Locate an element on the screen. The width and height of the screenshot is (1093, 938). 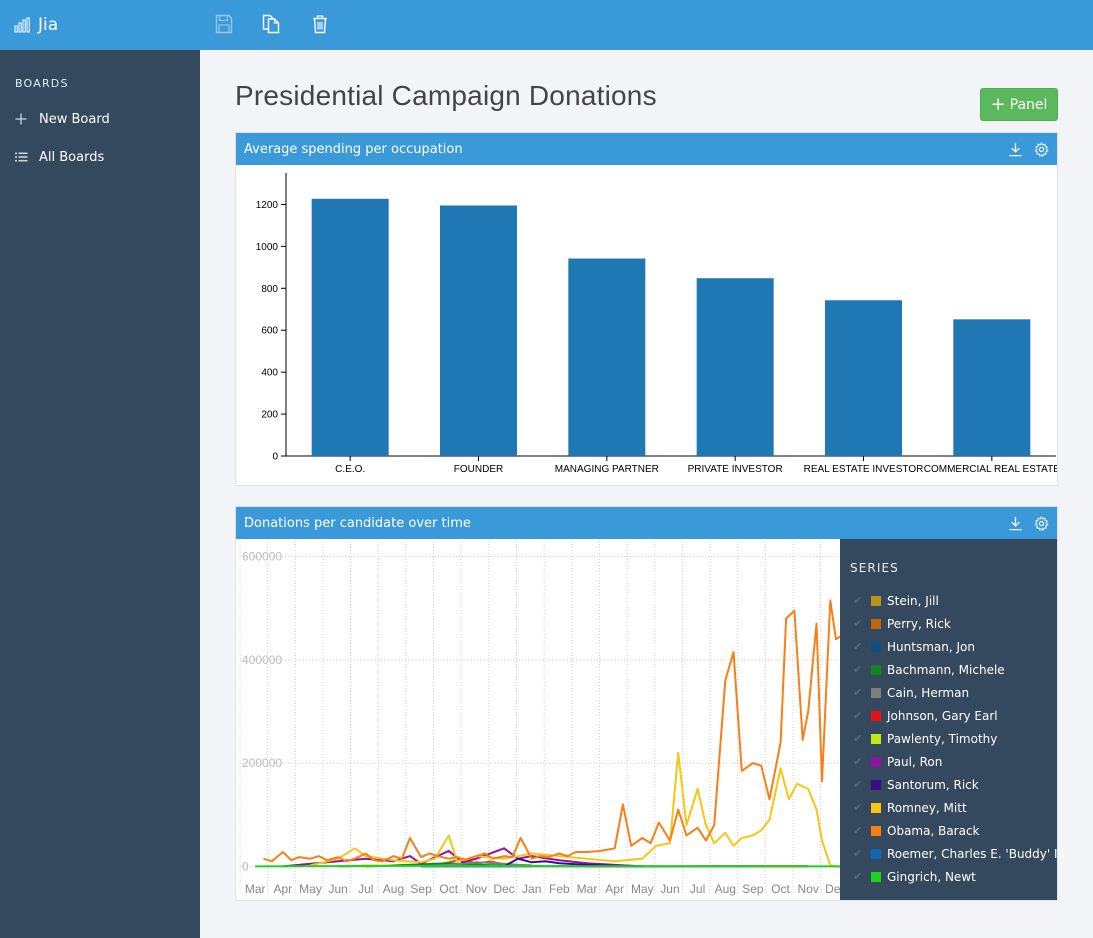
sidebar-heading: BOARDS is located at coordinates (42, 83).